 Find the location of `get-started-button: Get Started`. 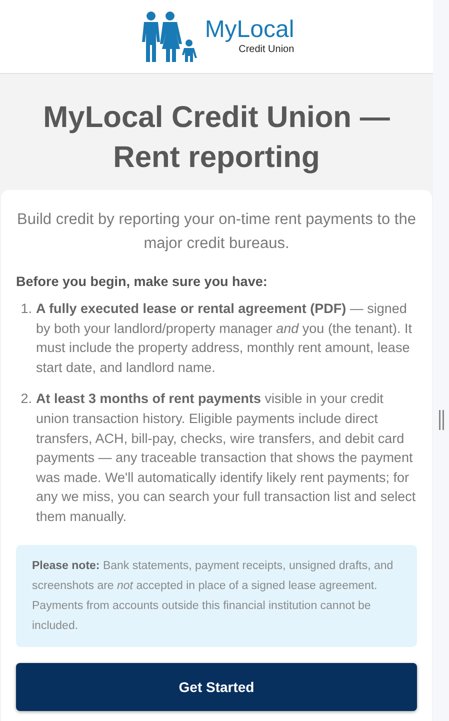

get-started-button: Get Started is located at coordinates (216, 686).